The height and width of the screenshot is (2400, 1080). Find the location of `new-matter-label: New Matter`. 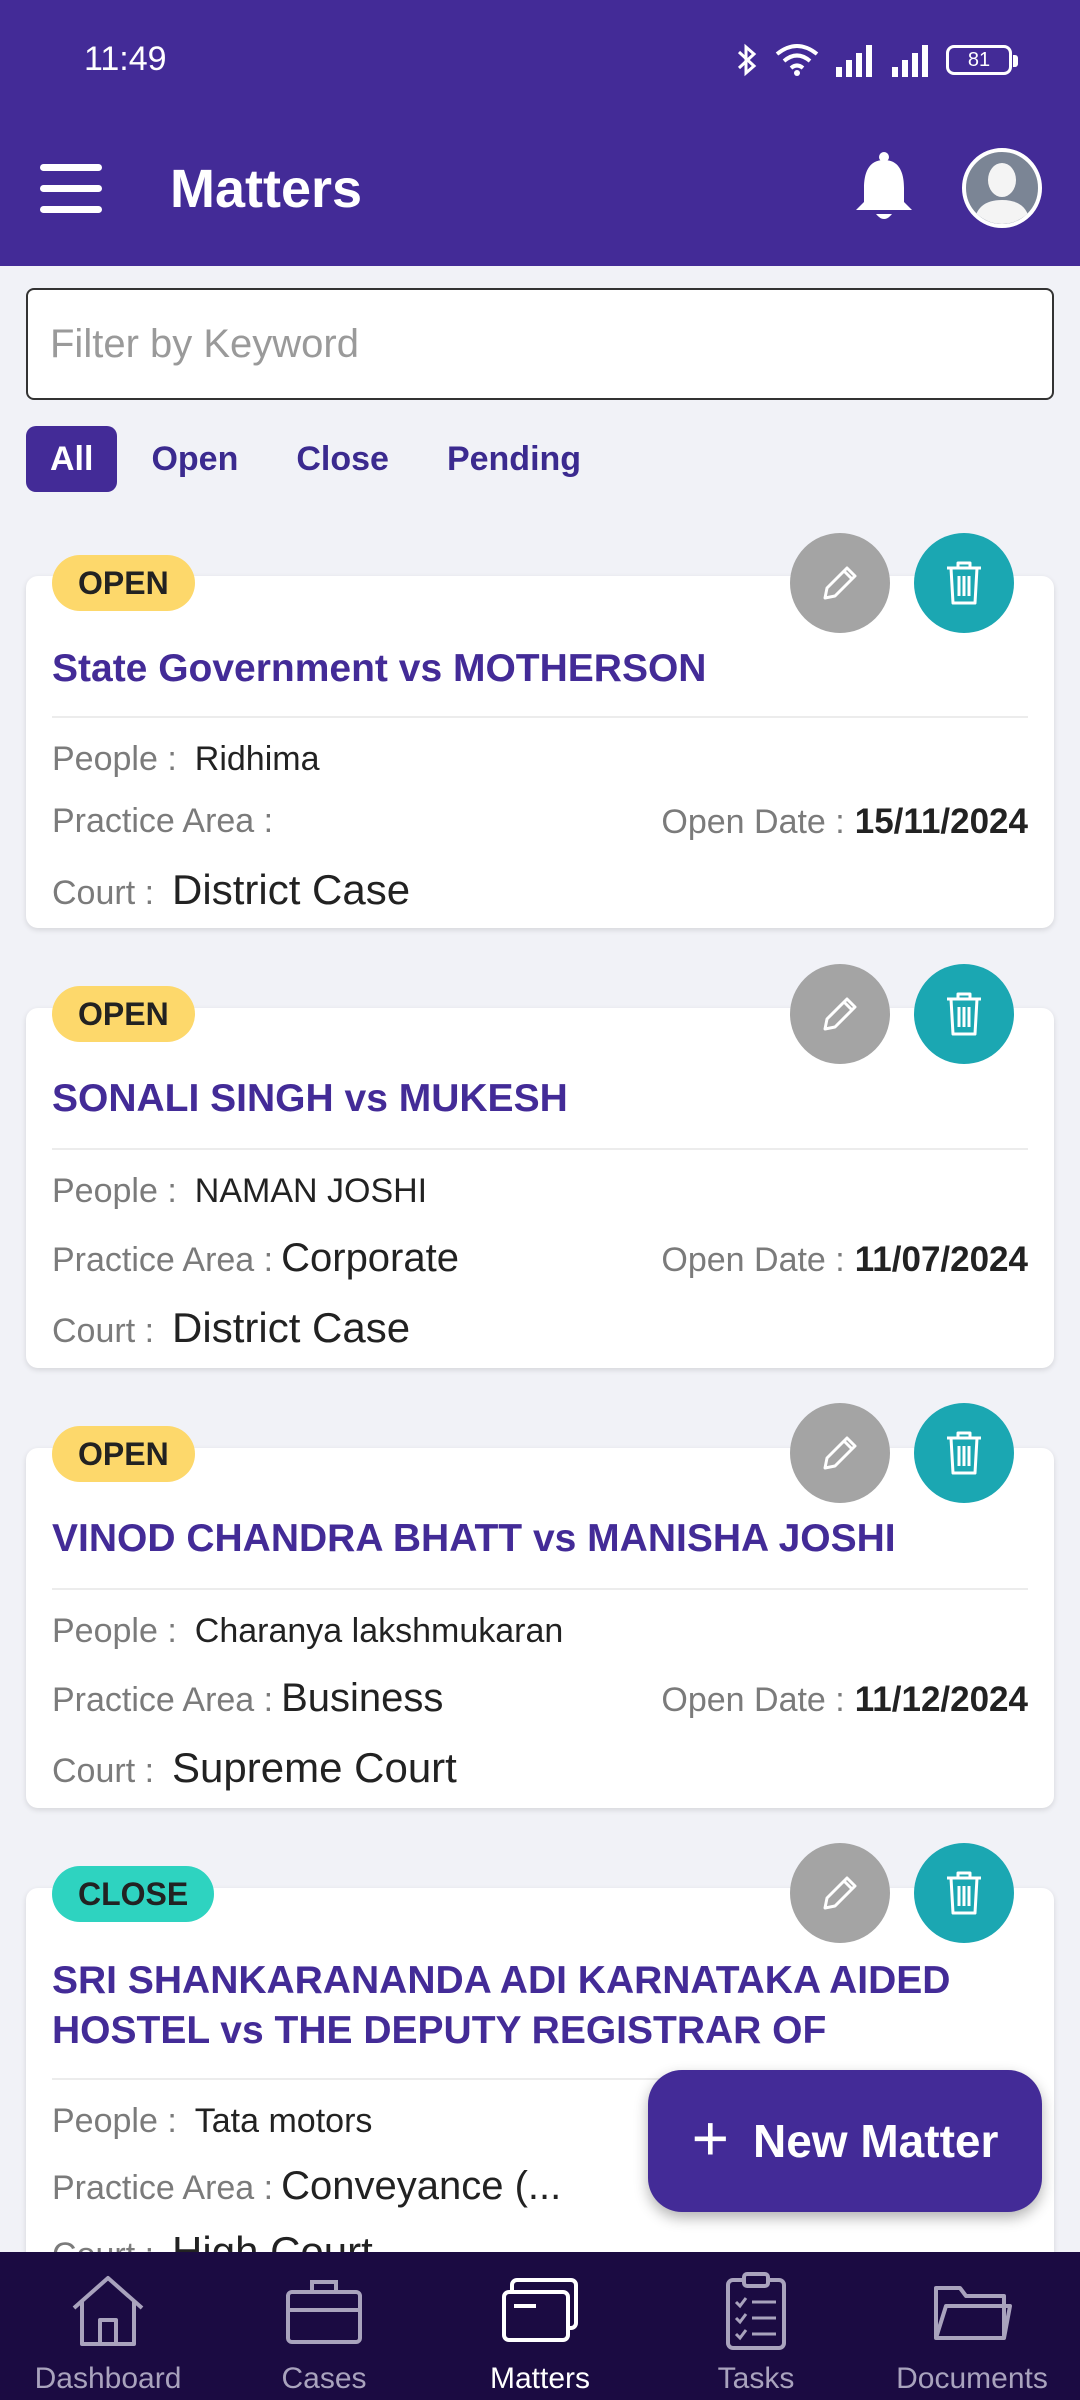

new-matter-label: New Matter is located at coordinates (875, 2141).